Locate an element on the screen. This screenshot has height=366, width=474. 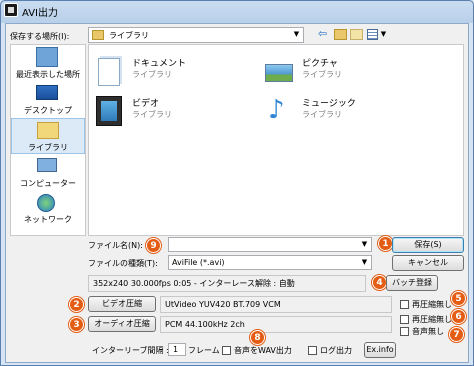
interleave-input: 1 is located at coordinates (177, 349).